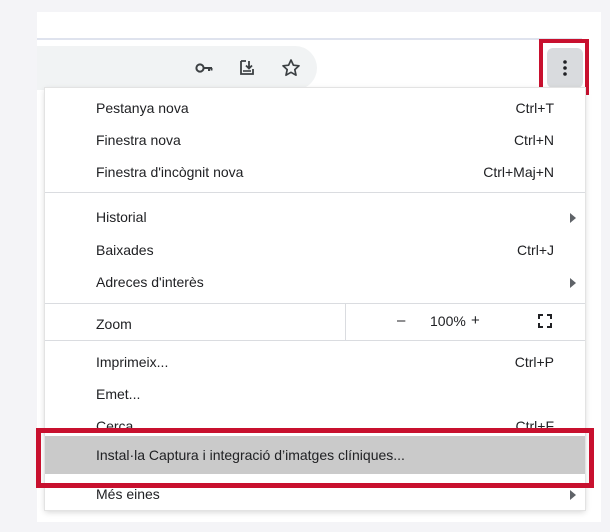 The height and width of the screenshot is (532, 610). What do you see at coordinates (138, 140) in the screenshot?
I see `menu-item-label: Finestra nova` at bounding box center [138, 140].